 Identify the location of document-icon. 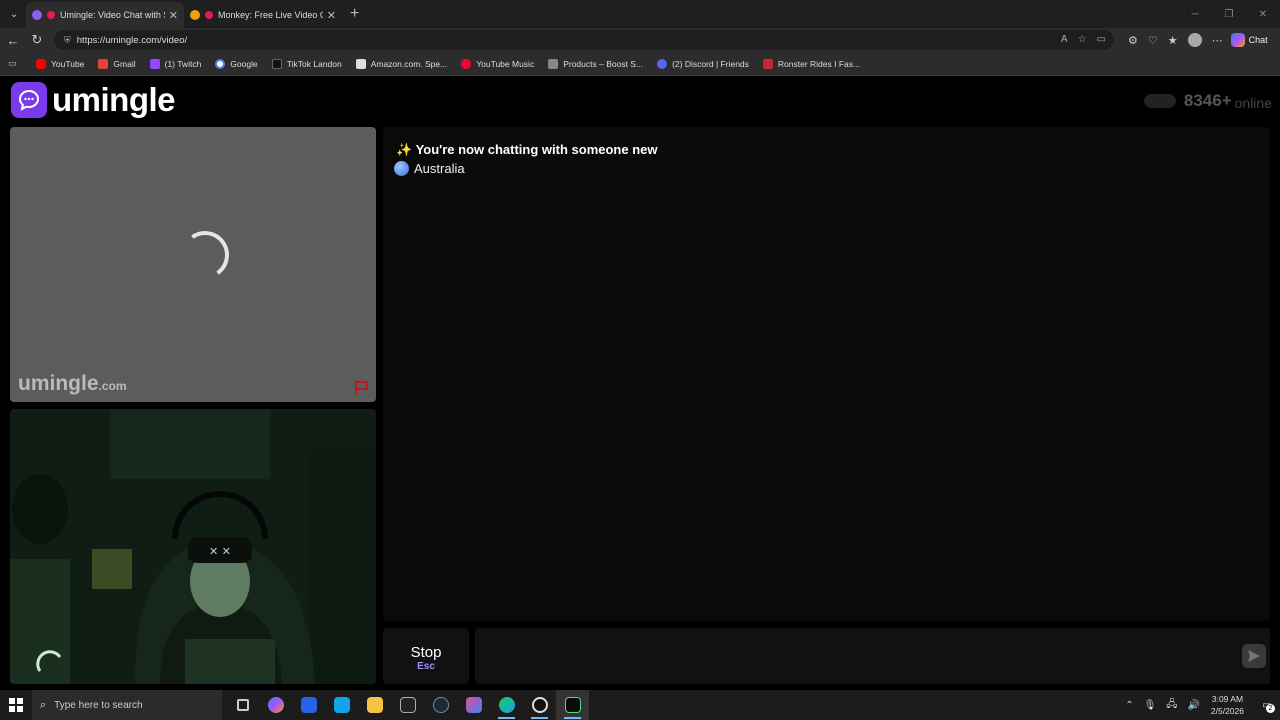
(553, 63).